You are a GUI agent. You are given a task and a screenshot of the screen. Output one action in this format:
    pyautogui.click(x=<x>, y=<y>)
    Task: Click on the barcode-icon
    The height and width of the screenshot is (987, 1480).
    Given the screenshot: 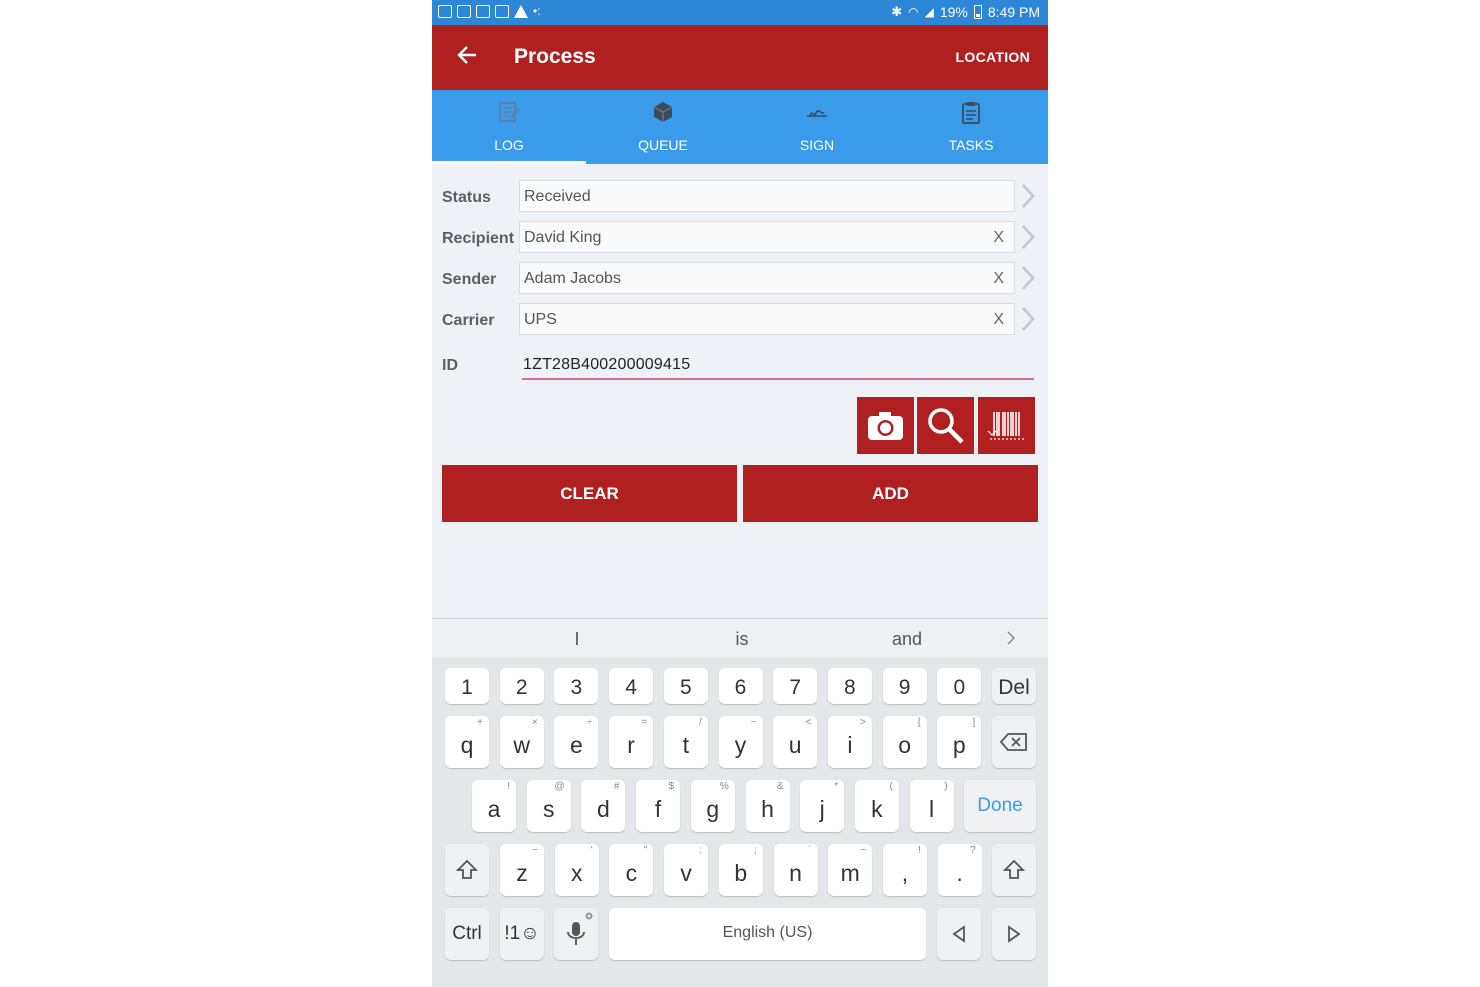 What is the action you would take?
    pyautogui.click(x=1005, y=426)
    